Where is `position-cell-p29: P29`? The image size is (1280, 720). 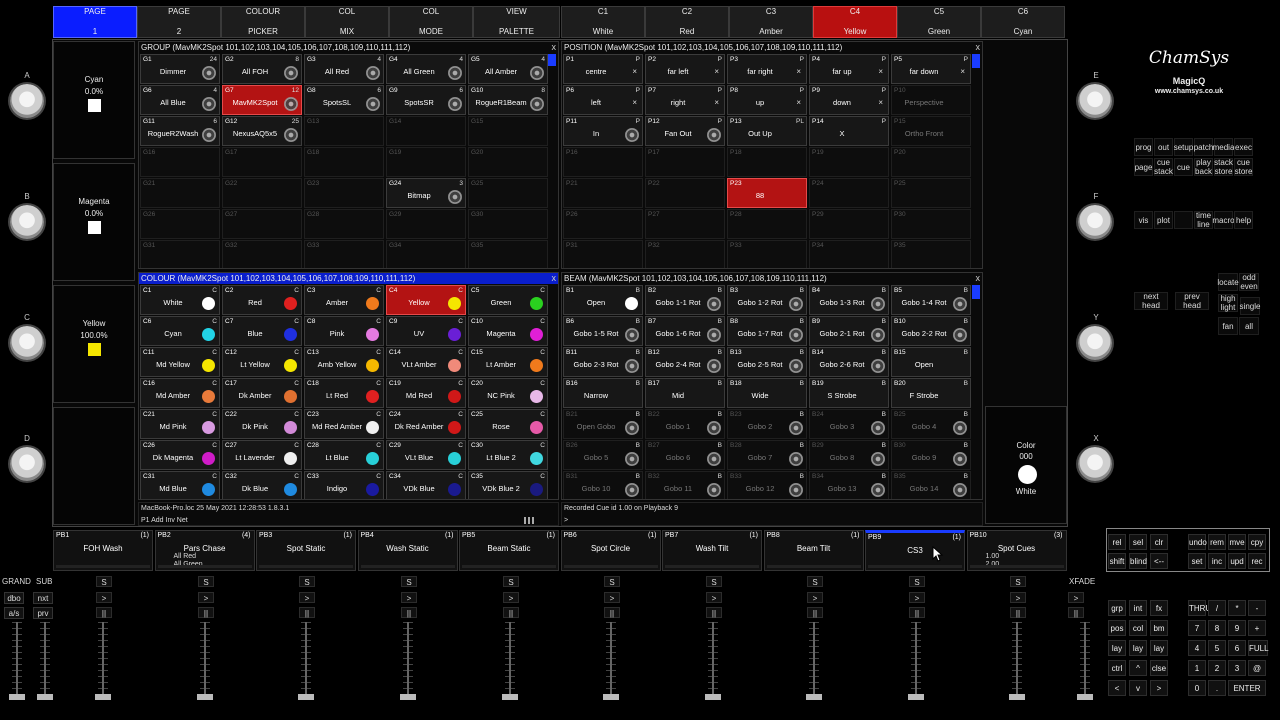
position-cell-p29: P29 is located at coordinates (849, 224).